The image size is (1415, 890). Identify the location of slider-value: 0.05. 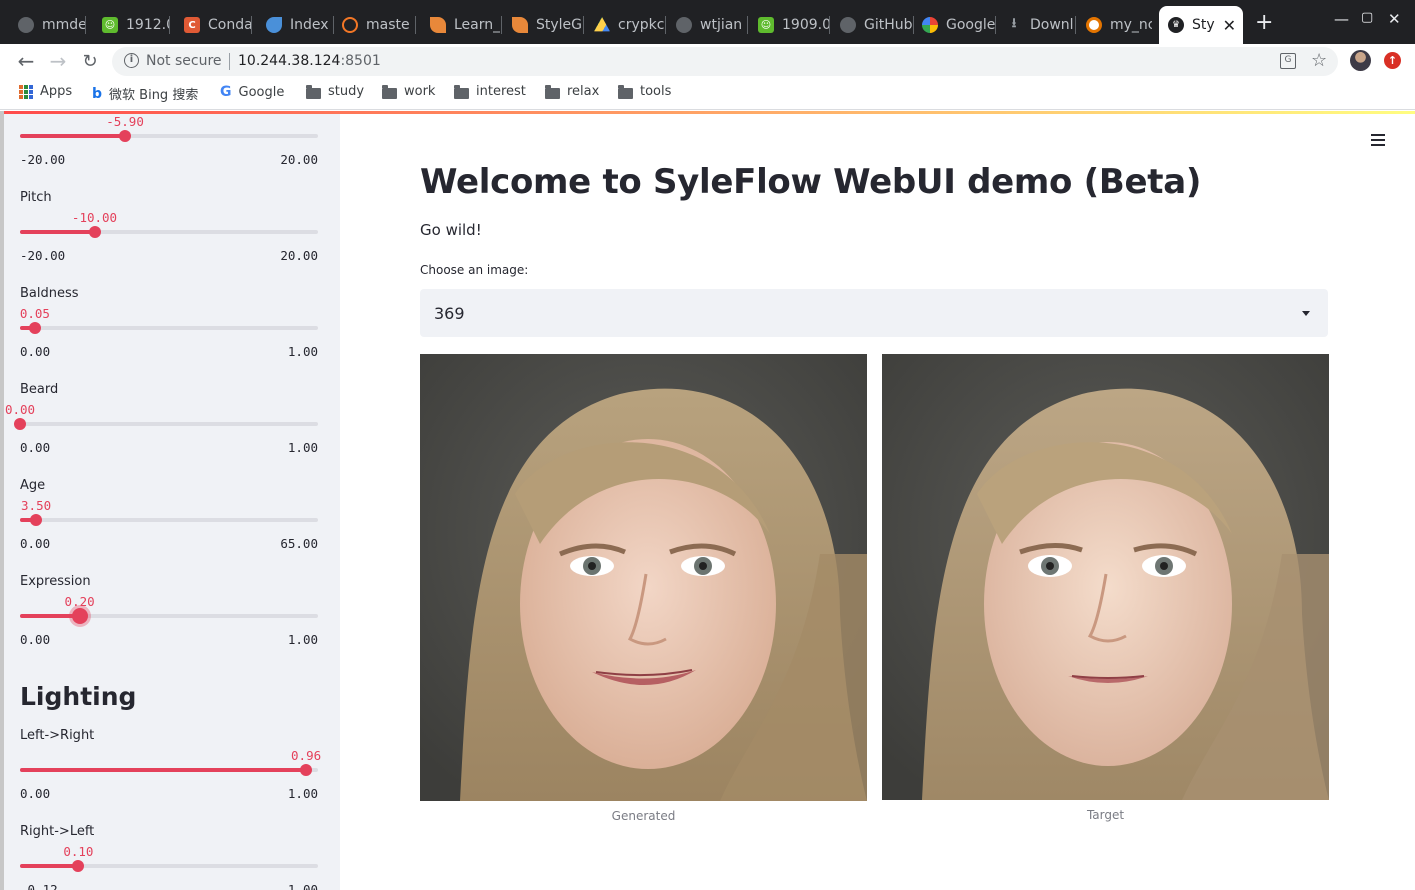
(34, 313).